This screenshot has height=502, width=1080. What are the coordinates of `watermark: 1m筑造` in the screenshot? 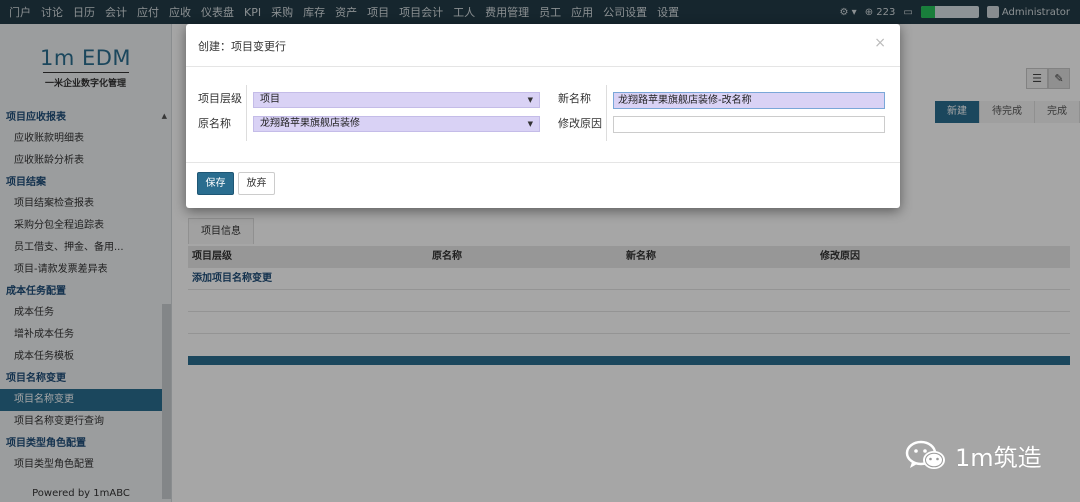 It's located at (973, 455).